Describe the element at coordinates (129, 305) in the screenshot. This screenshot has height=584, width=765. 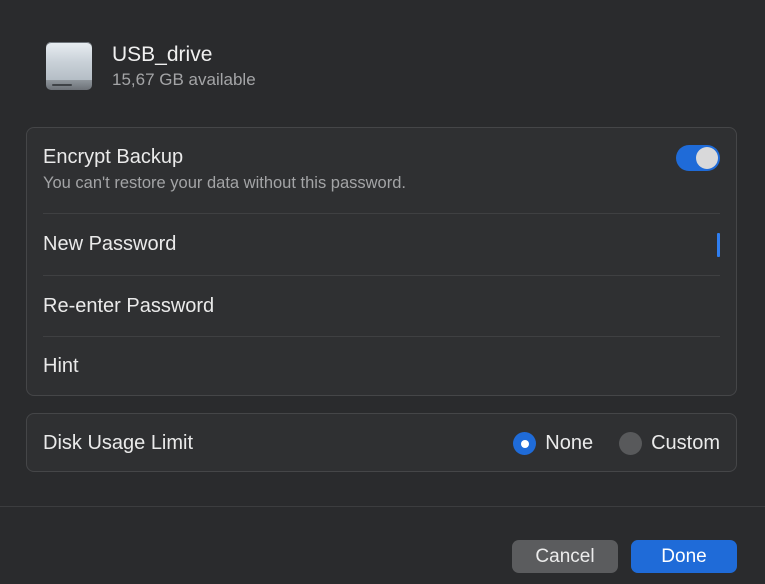
I see `reenter-password-label: Re-enter Password` at that location.